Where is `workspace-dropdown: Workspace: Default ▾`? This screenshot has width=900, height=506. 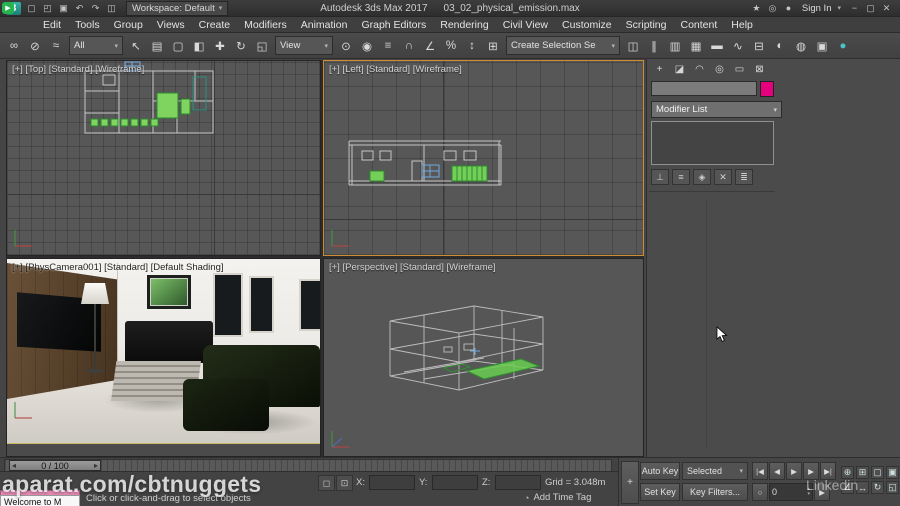 workspace-dropdown: Workspace: Default ▾ is located at coordinates (177, 8).